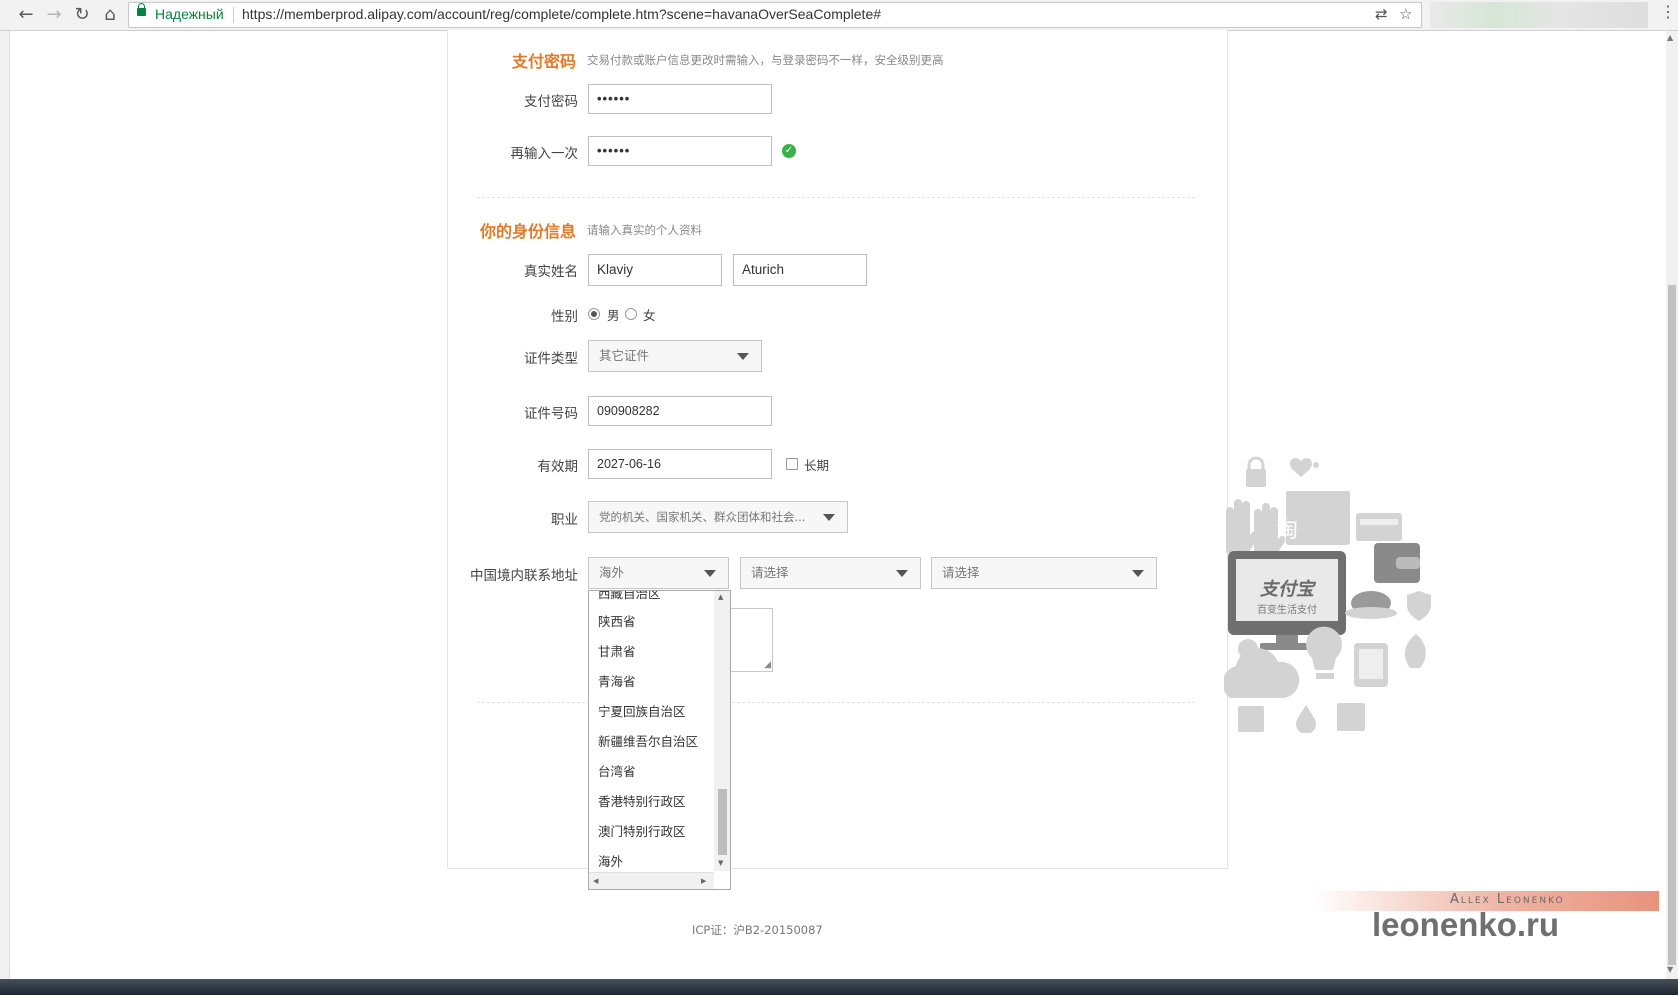 The width and height of the screenshot is (1678, 995). What do you see at coordinates (613, 314) in the screenshot?
I see `gender-male-label: 男` at bounding box center [613, 314].